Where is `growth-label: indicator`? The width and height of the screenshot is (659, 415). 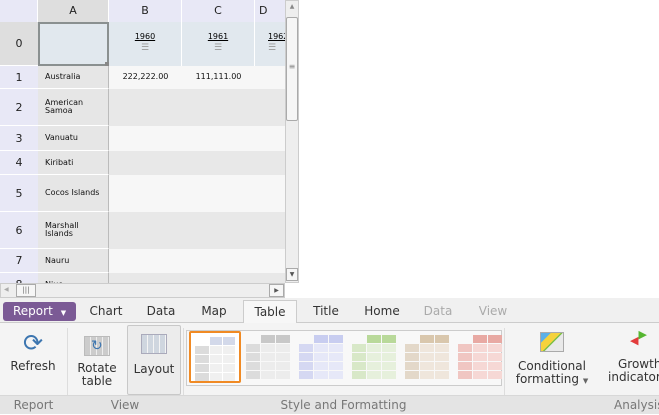
growth-label: indicator is located at coordinates (633, 377).